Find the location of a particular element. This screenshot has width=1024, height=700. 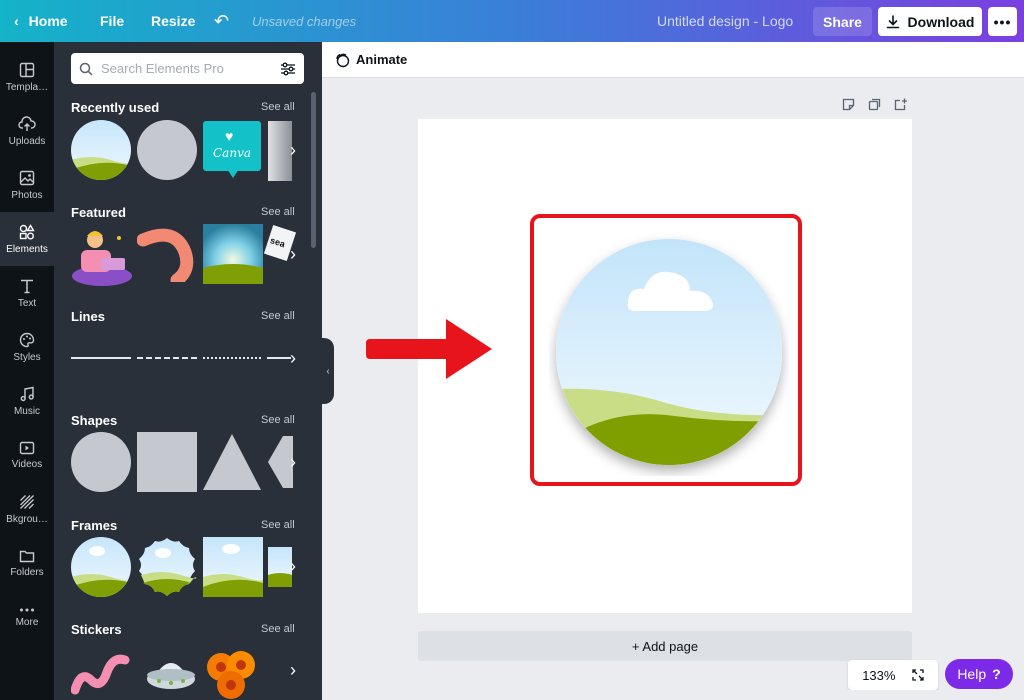

shape-circle is located at coordinates (101, 462).